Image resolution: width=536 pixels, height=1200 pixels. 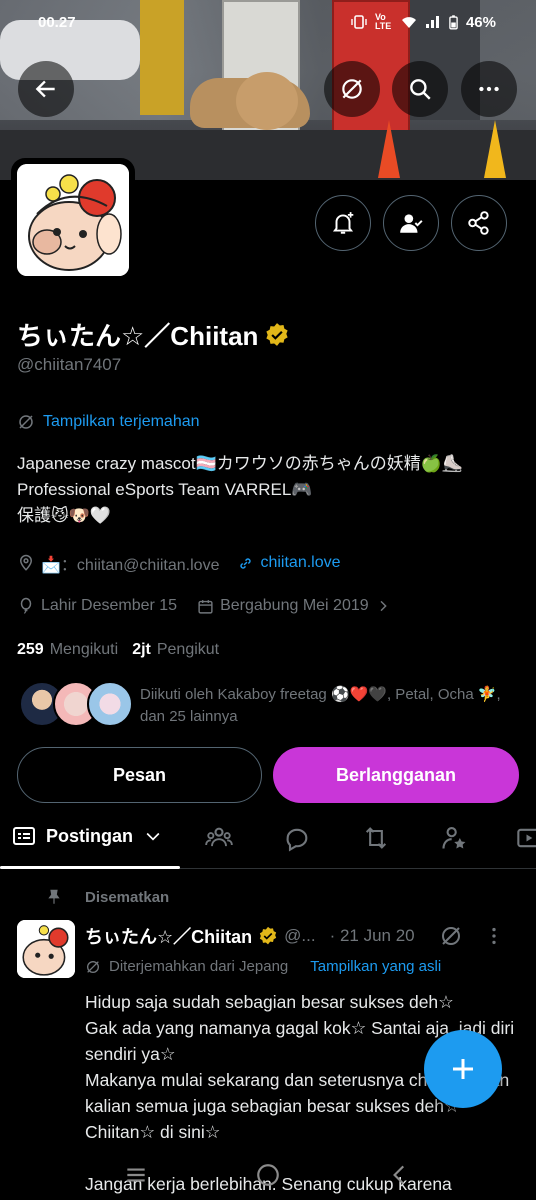 What do you see at coordinates (396, 775) in the screenshot?
I see `subscribe-button: Berlangganan` at bounding box center [396, 775].